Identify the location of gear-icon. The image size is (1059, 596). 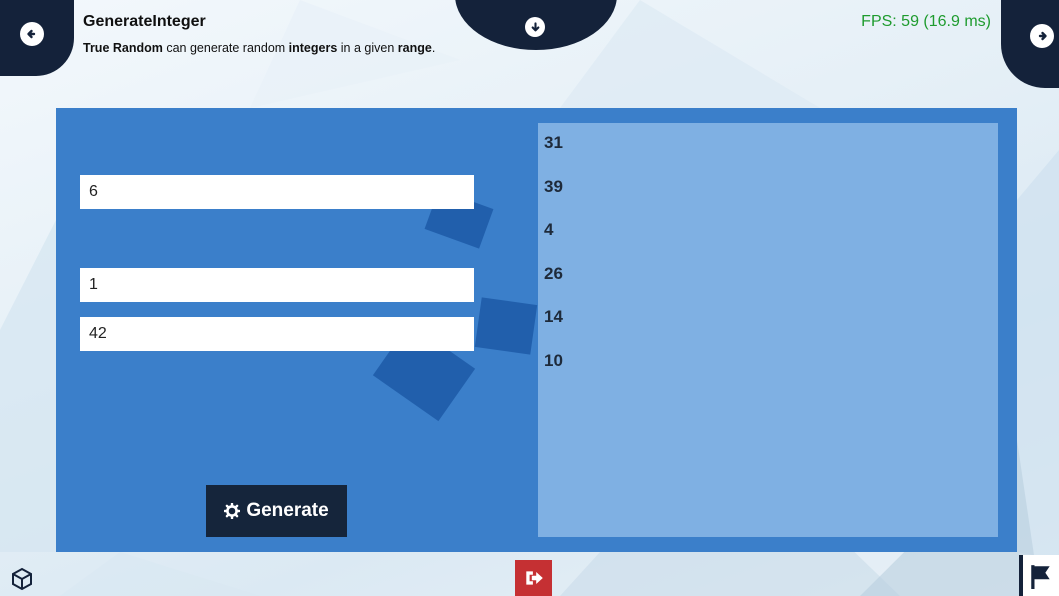
(232, 511).